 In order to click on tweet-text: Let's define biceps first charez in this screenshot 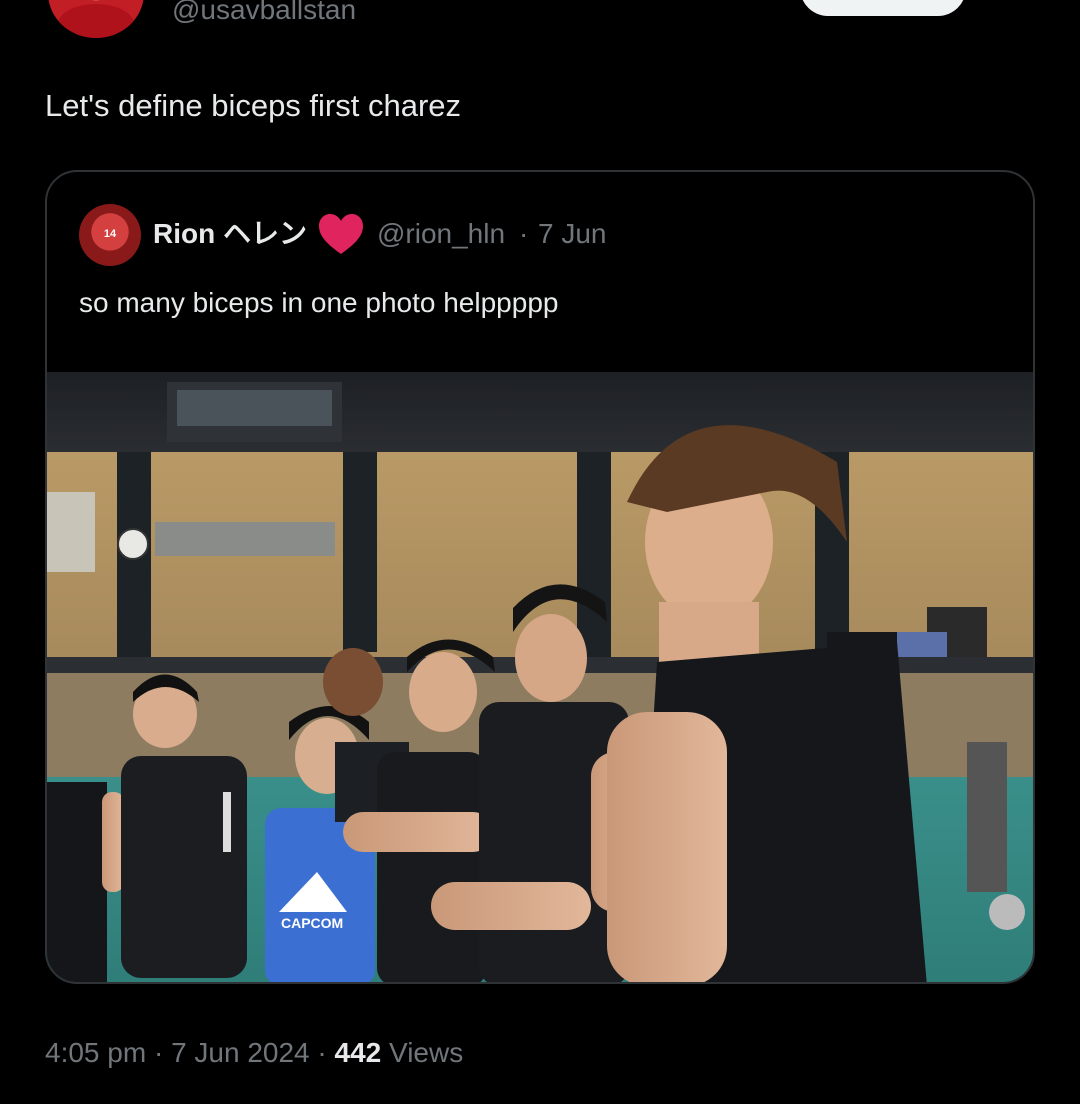, I will do `click(253, 105)`.